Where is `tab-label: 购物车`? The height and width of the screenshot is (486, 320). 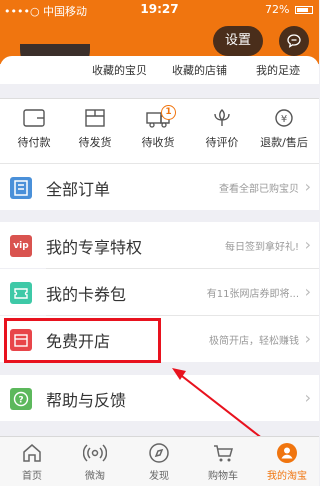
tab-label: 购物车 is located at coordinates (223, 476).